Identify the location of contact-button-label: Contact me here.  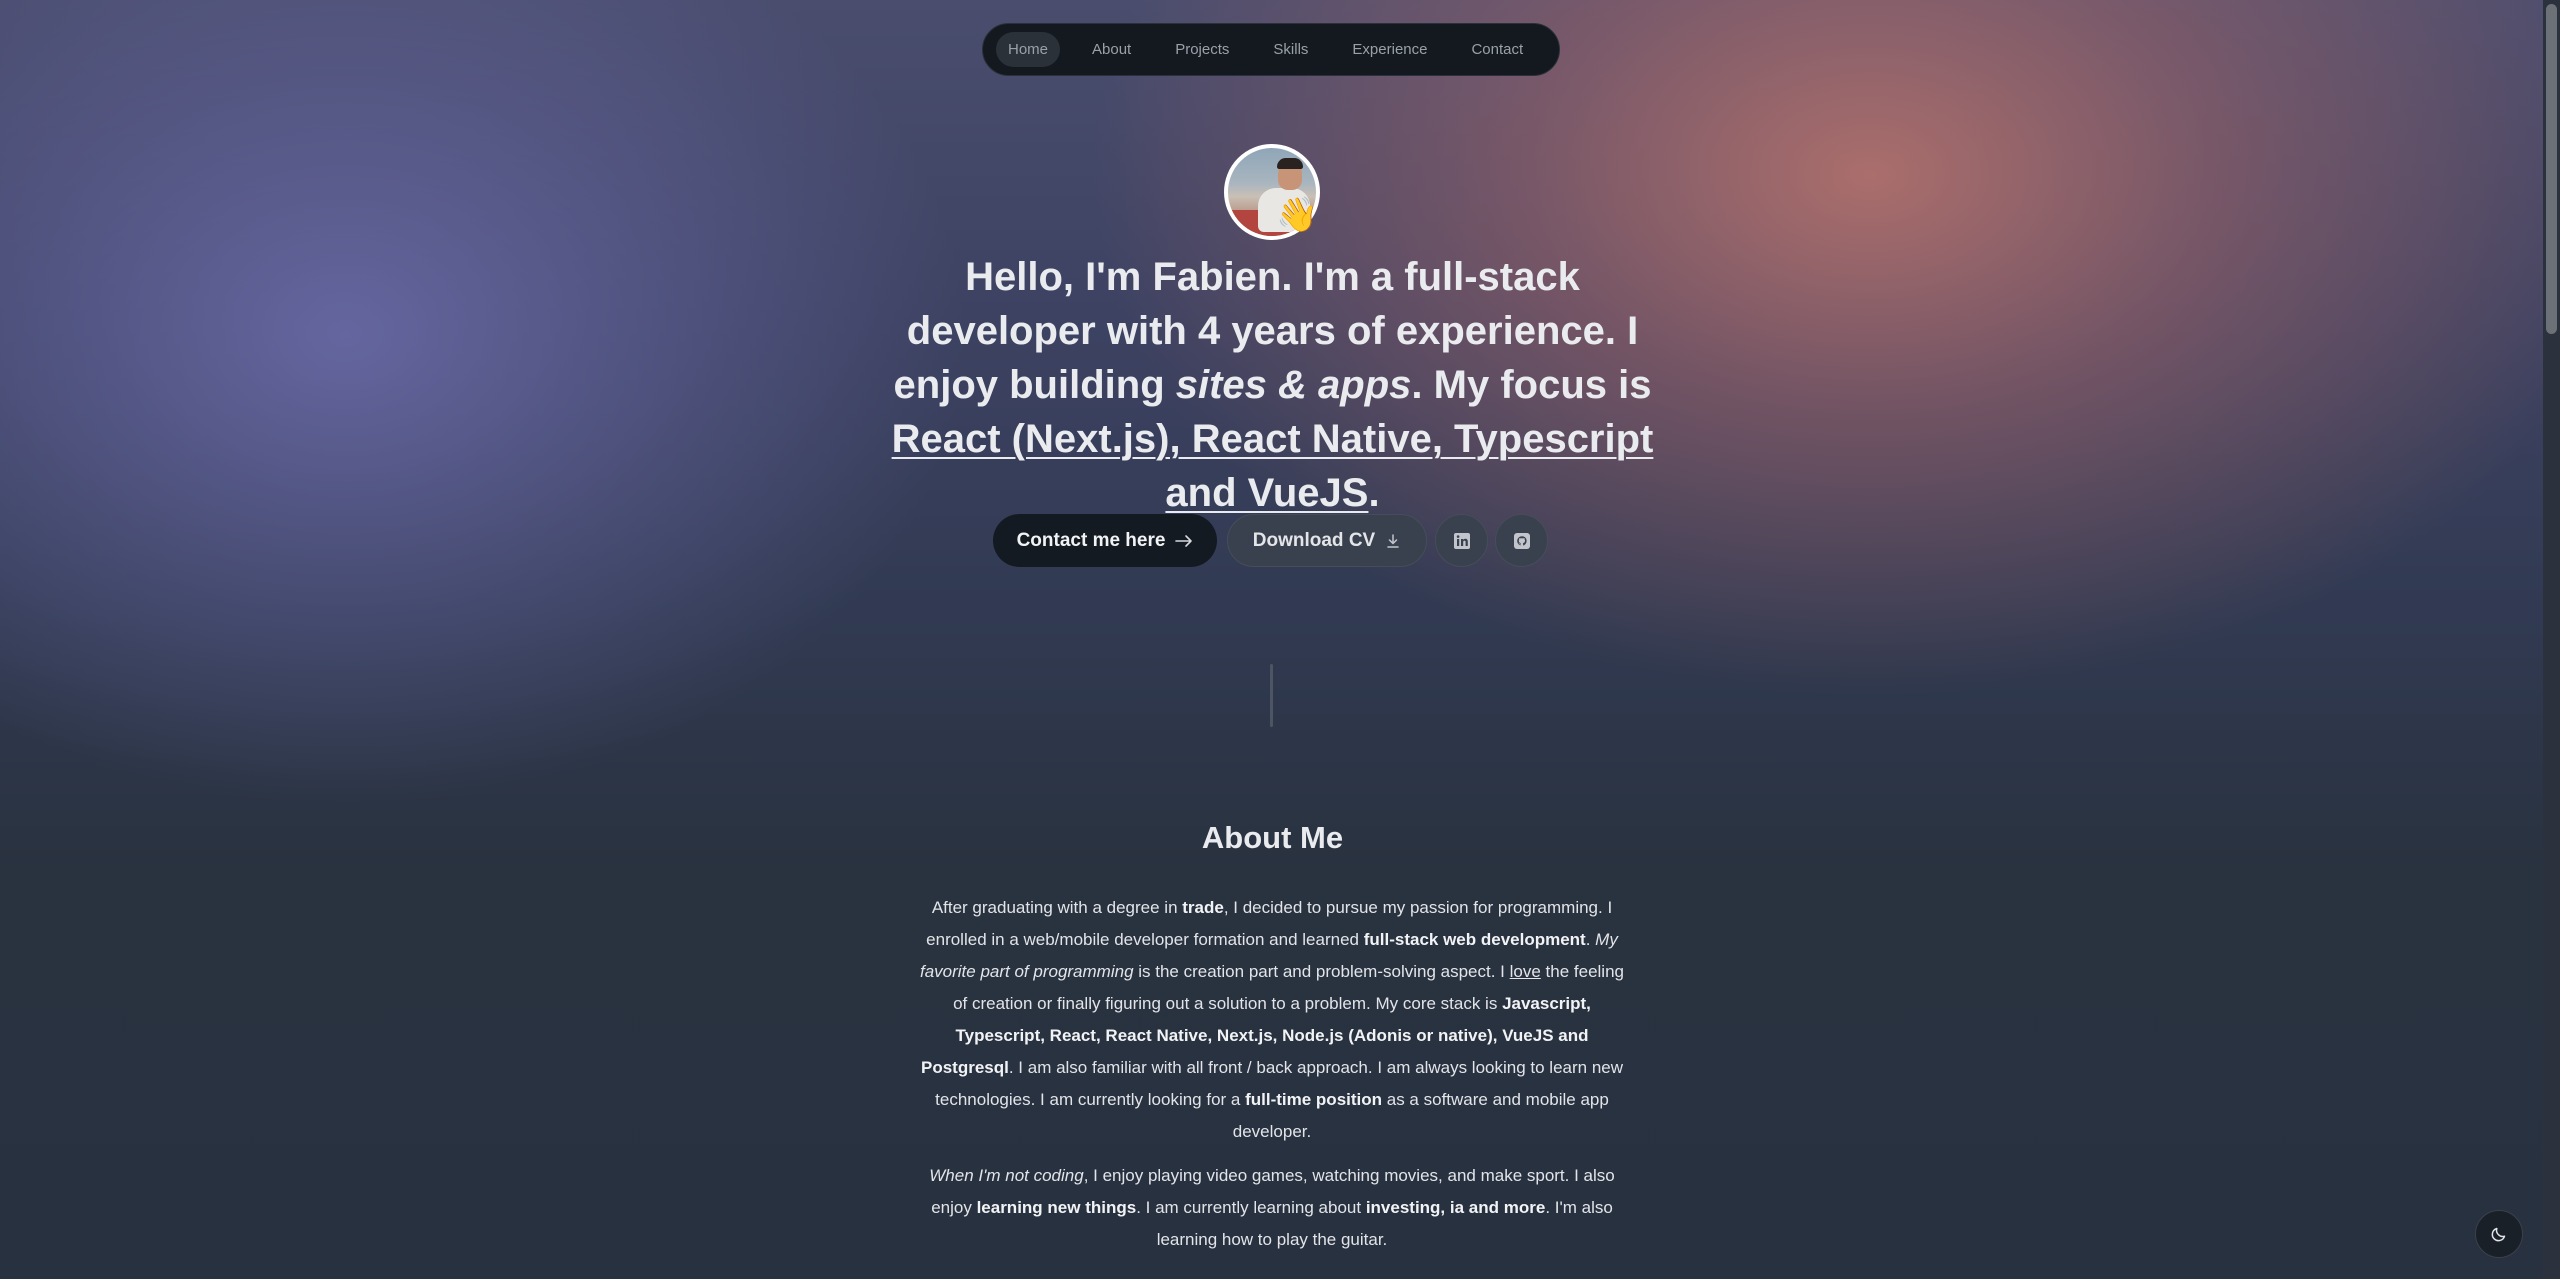
(1091, 540).